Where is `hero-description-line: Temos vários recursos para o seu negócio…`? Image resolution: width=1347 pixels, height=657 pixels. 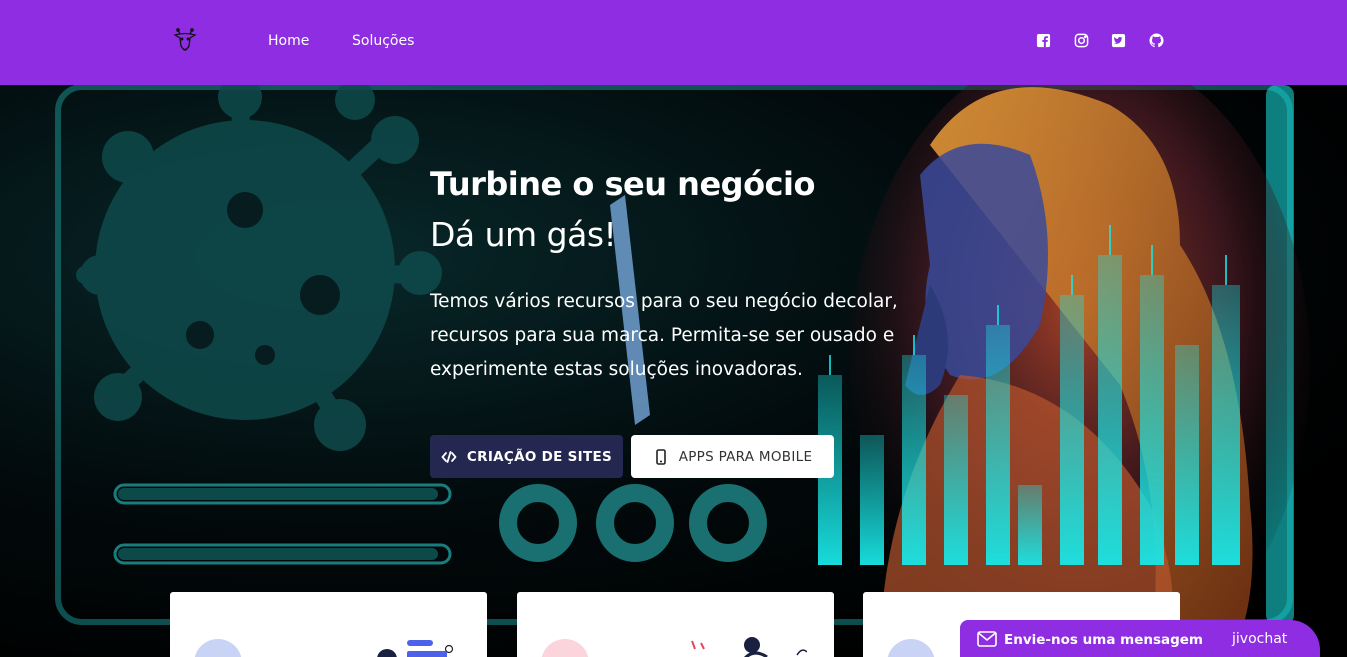 hero-description-line: Temos vários recursos para o seu negócio… is located at coordinates (664, 301).